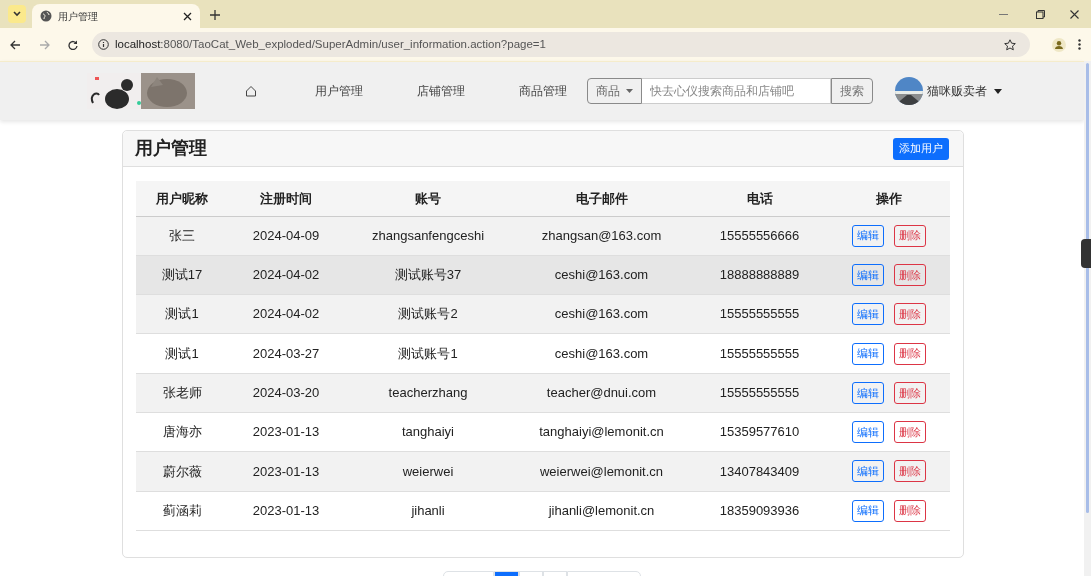  Describe the element at coordinates (116, 16) in the screenshot. I see `browser-tab: 用户管理` at that location.